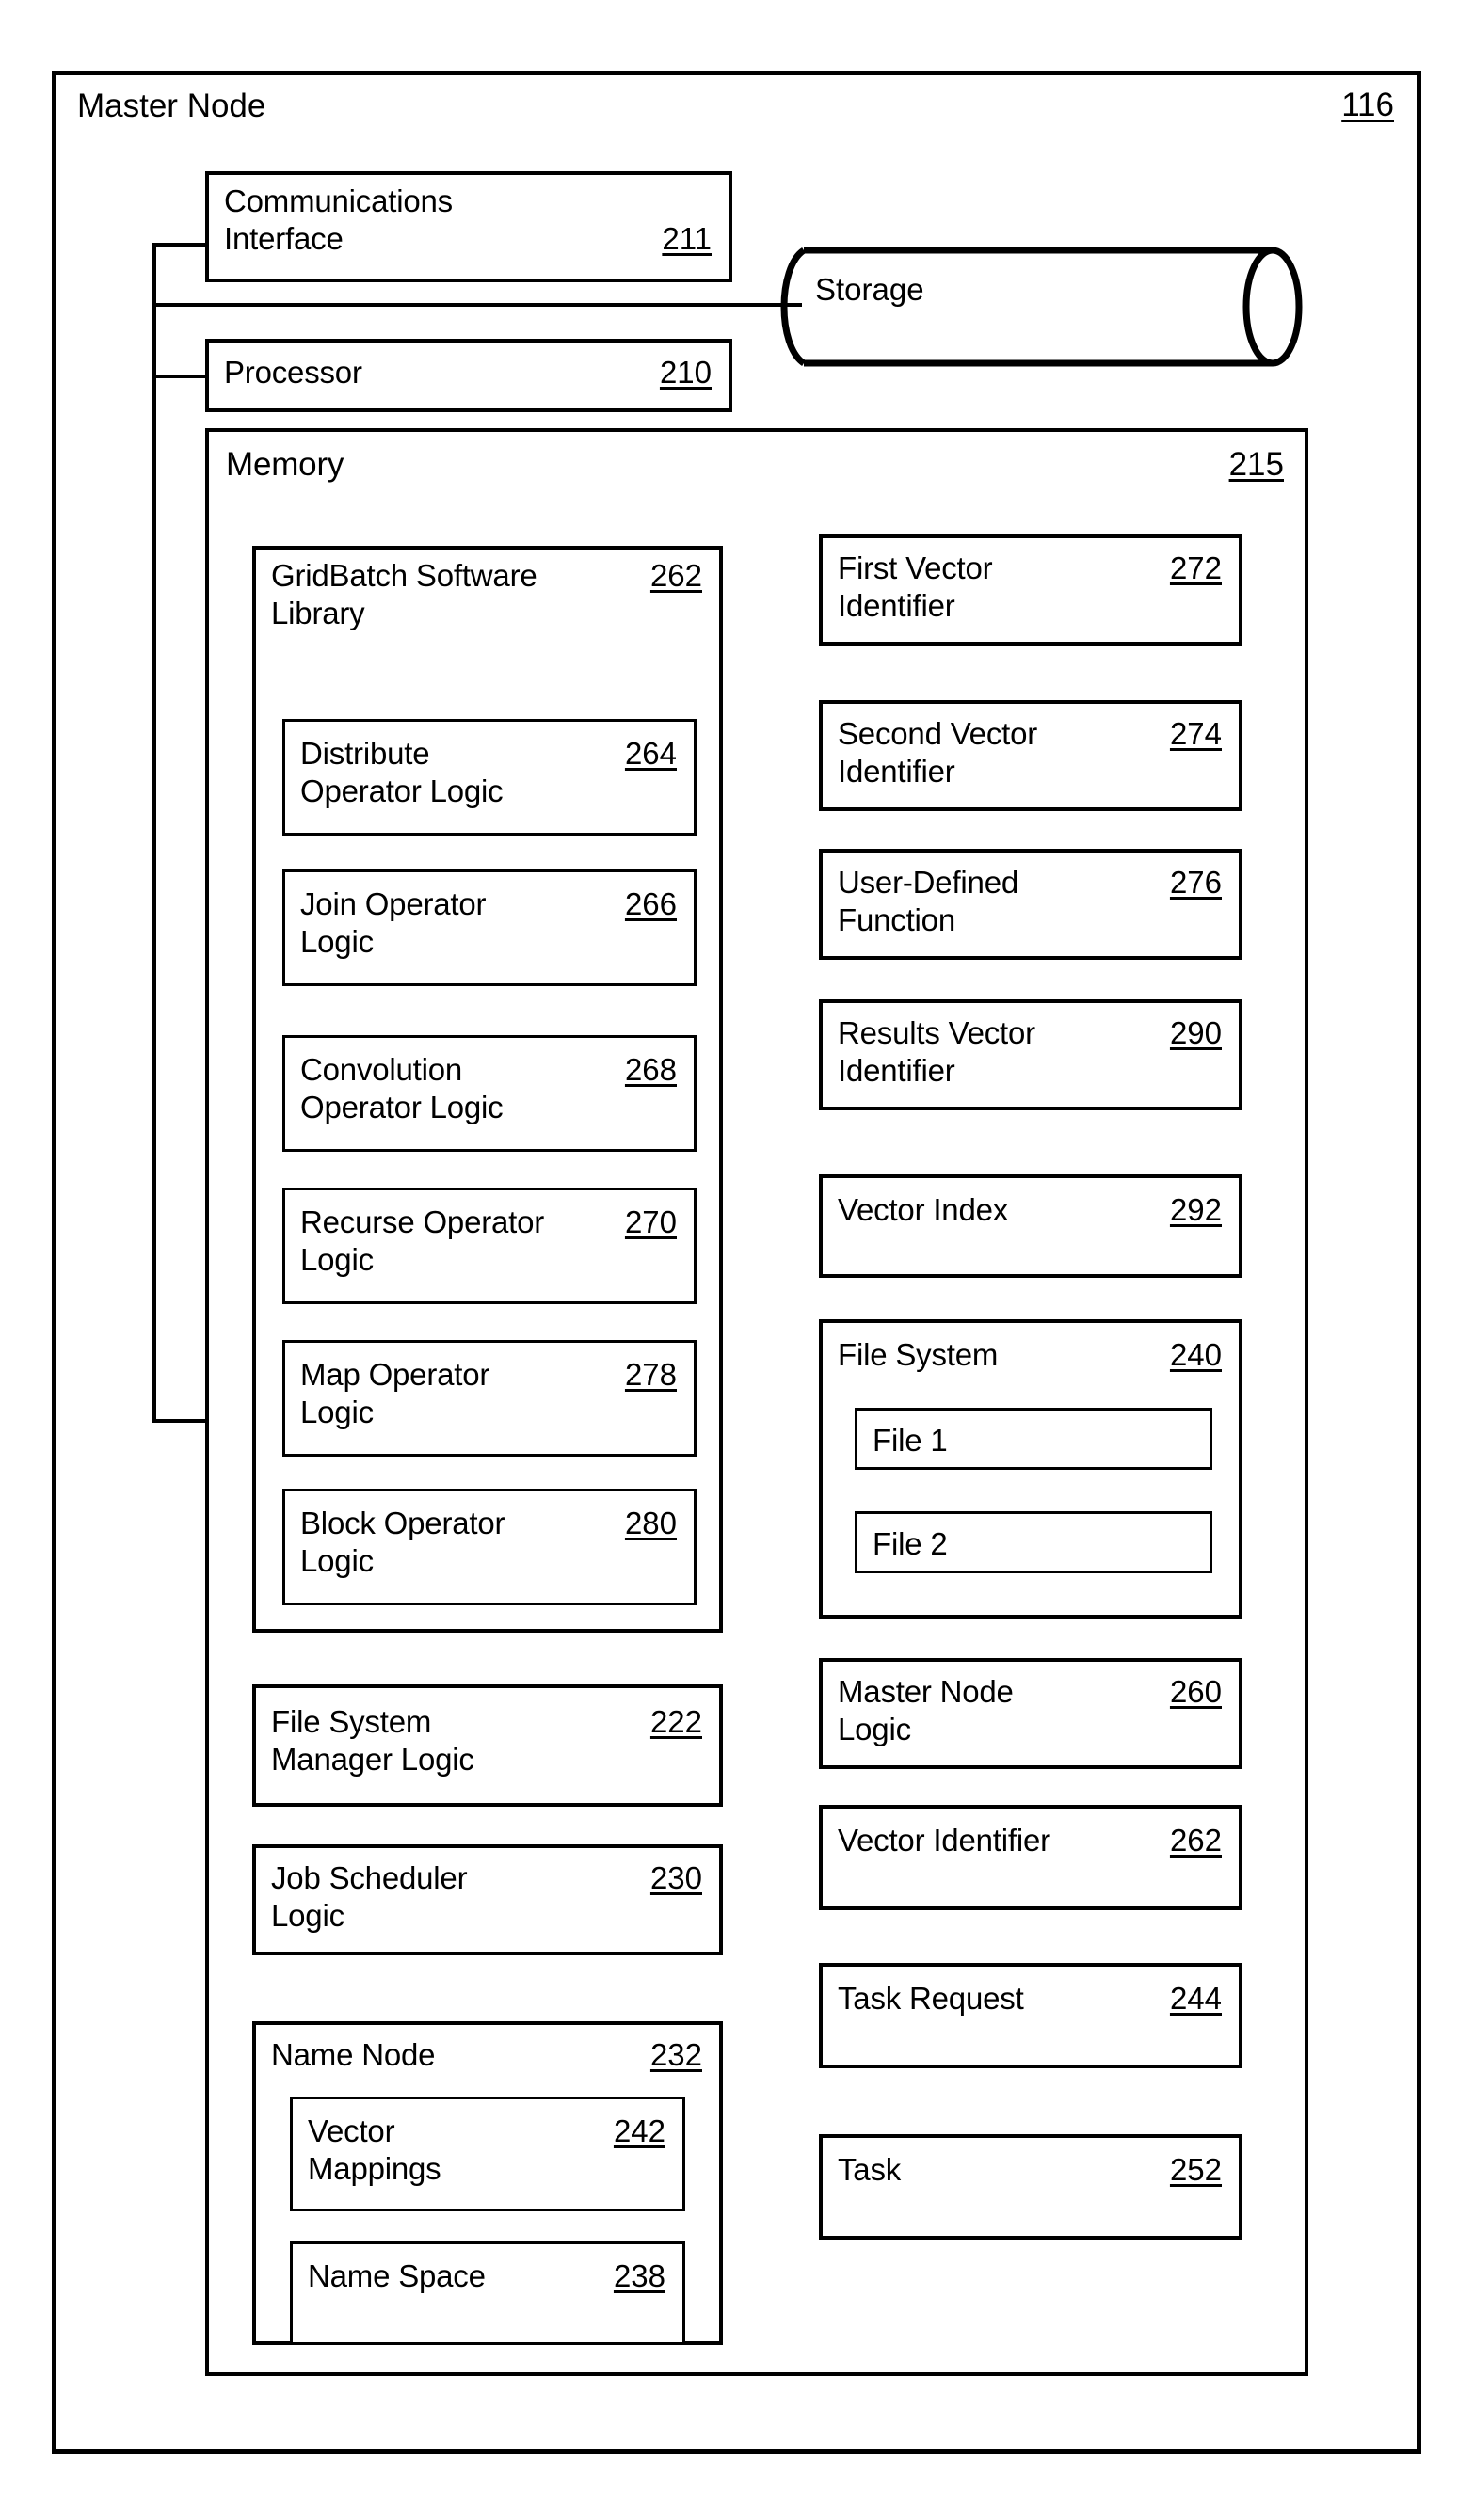 This screenshot has height=2520, width=1474. Describe the element at coordinates (338, 220) in the screenshot. I see `communications-interface-label: Communications Interface` at that location.